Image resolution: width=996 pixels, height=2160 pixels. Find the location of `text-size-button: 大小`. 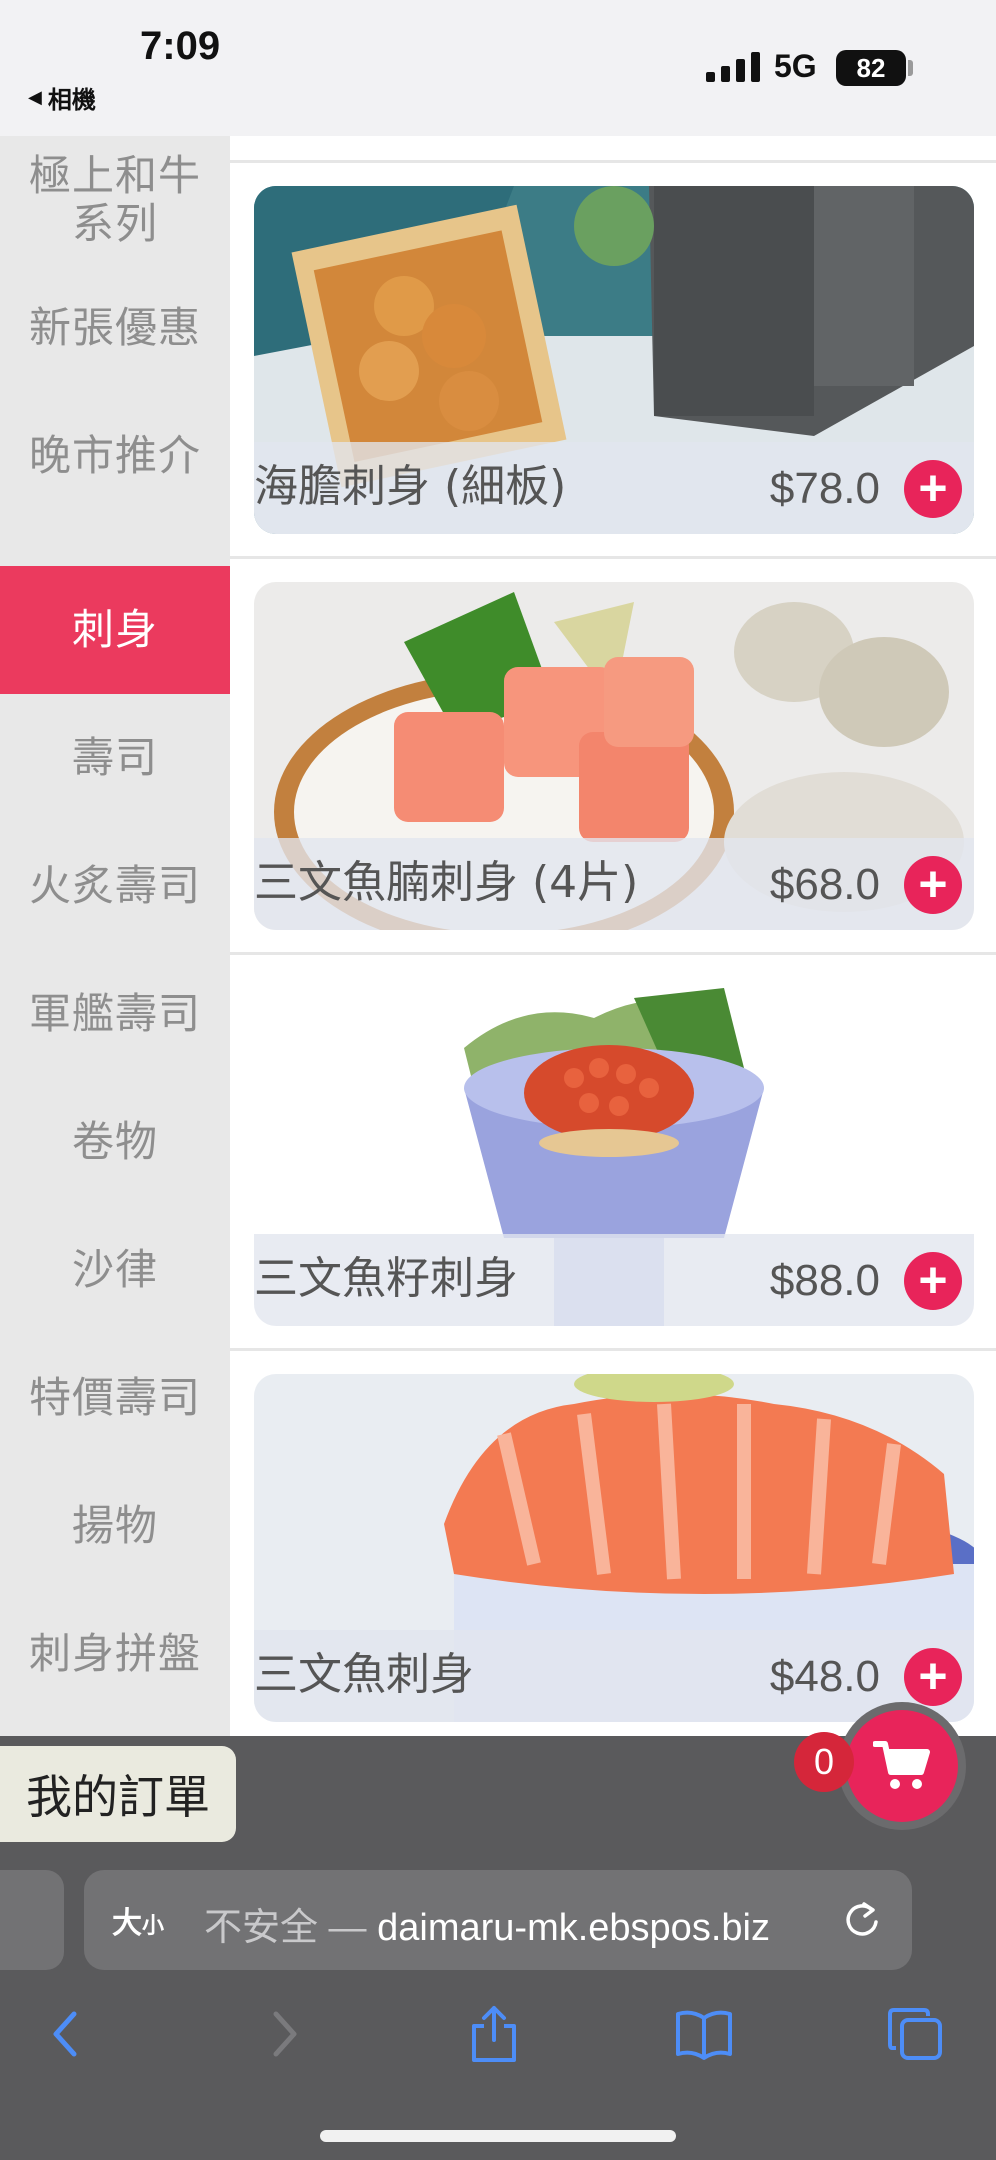

text-size-button: 大小 is located at coordinates (138, 1920).